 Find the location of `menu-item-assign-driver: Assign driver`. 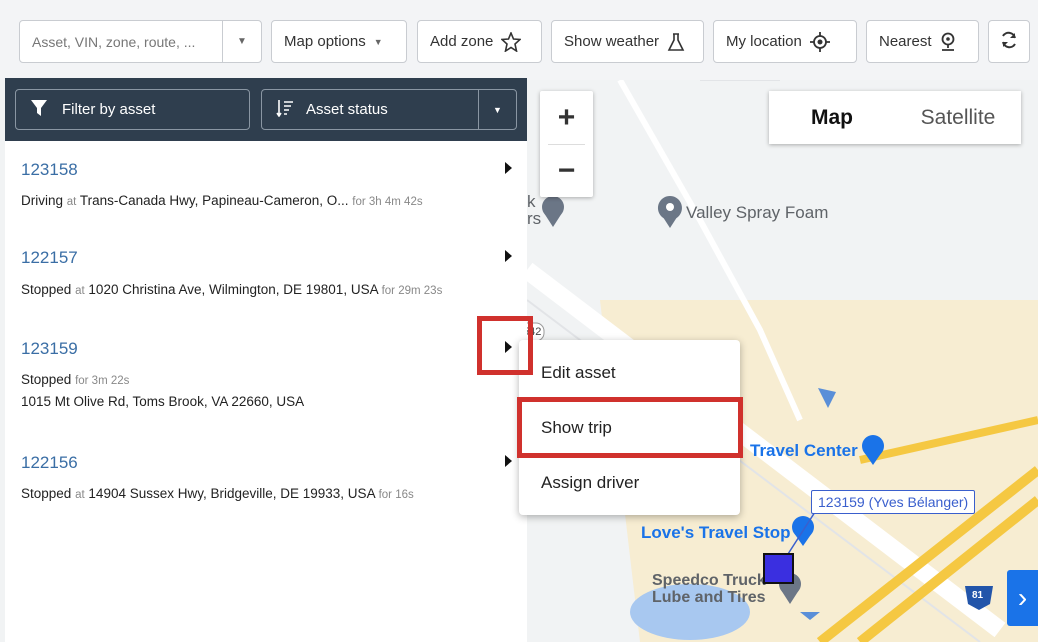

menu-item-assign-driver: Assign driver is located at coordinates (590, 483).